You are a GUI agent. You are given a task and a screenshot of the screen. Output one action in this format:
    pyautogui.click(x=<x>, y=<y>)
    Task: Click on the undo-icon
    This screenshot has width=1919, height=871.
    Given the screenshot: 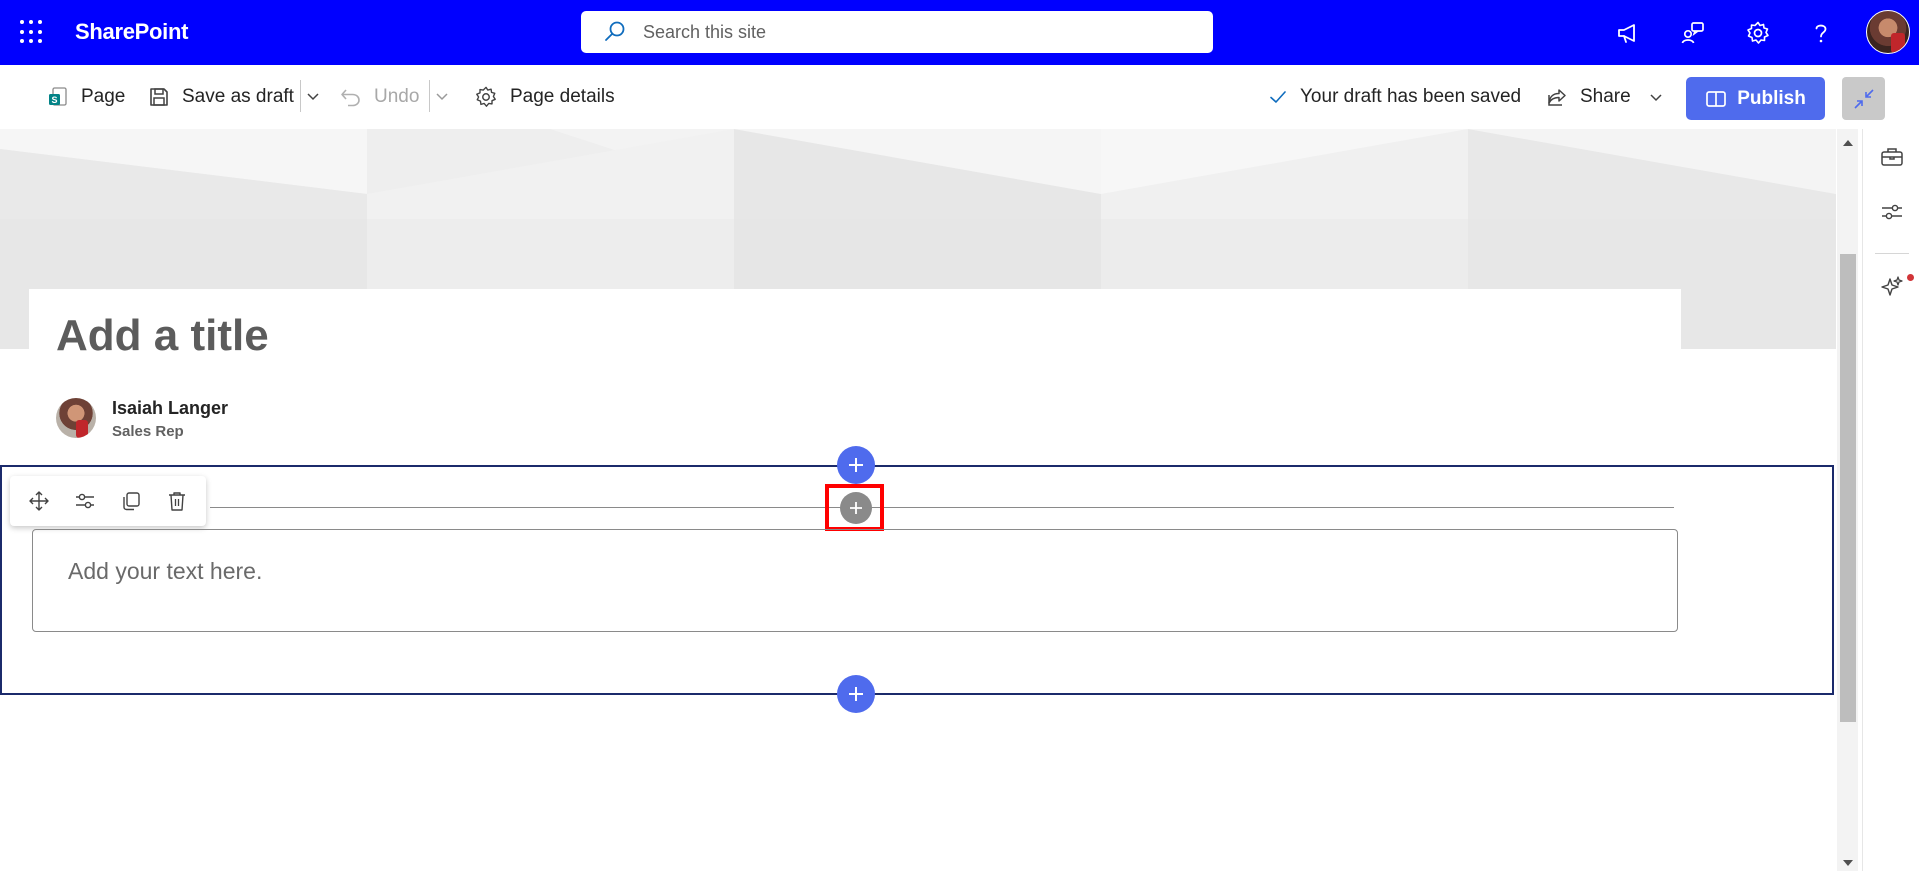 What is the action you would take?
    pyautogui.click(x=350, y=98)
    